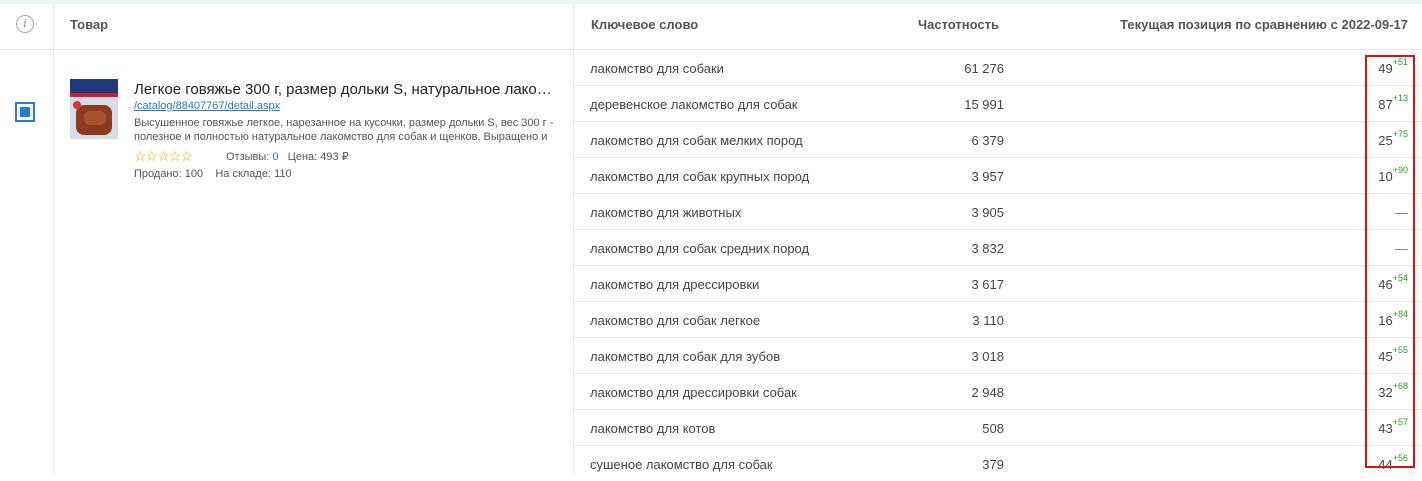  Describe the element at coordinates (163, 156) in the screenshot. I see `rating-stars: ☆☆☆☆☆` at that location.